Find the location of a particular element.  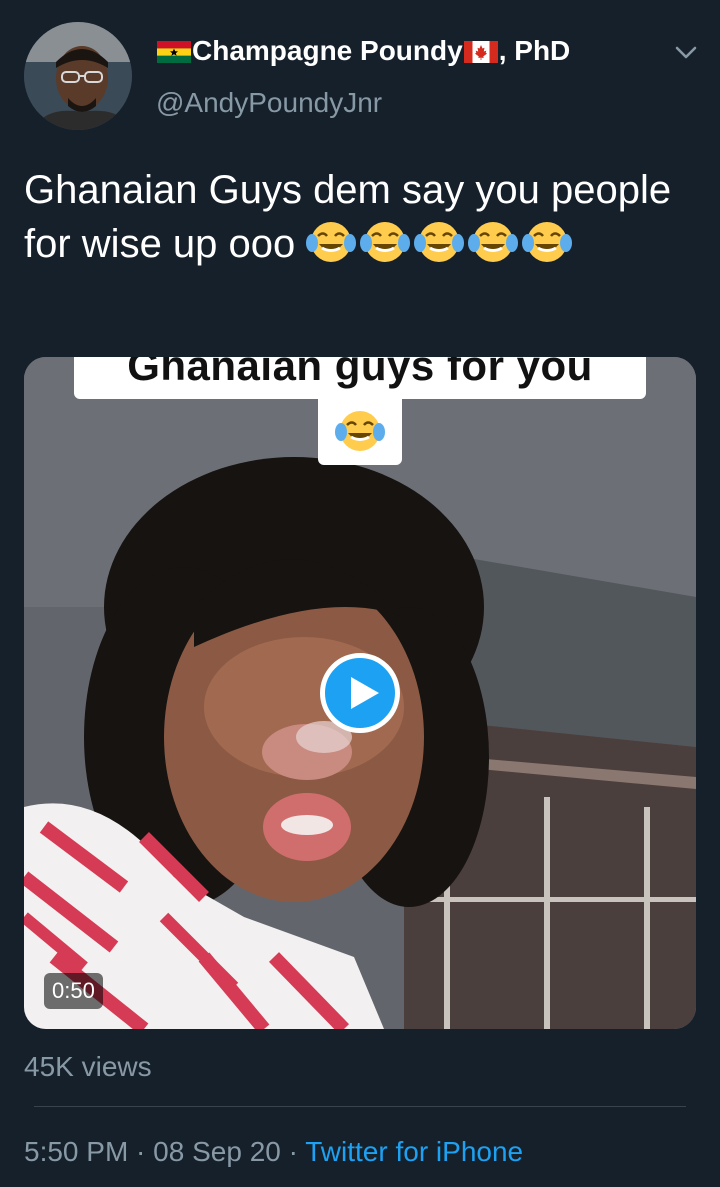

video-duration: 0:50 is located at coordinates (73, 991).